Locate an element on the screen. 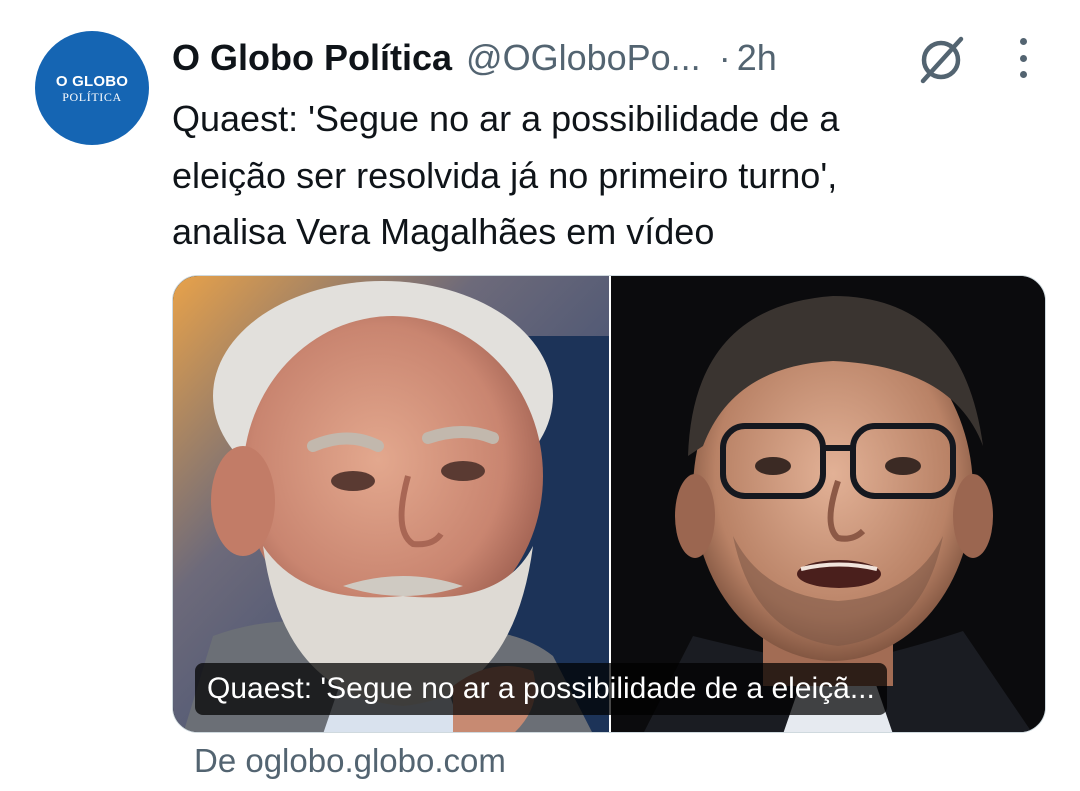  tweet-text-line: analisa Vera Magalhães em vídeo is located at coordinates (443, 231).